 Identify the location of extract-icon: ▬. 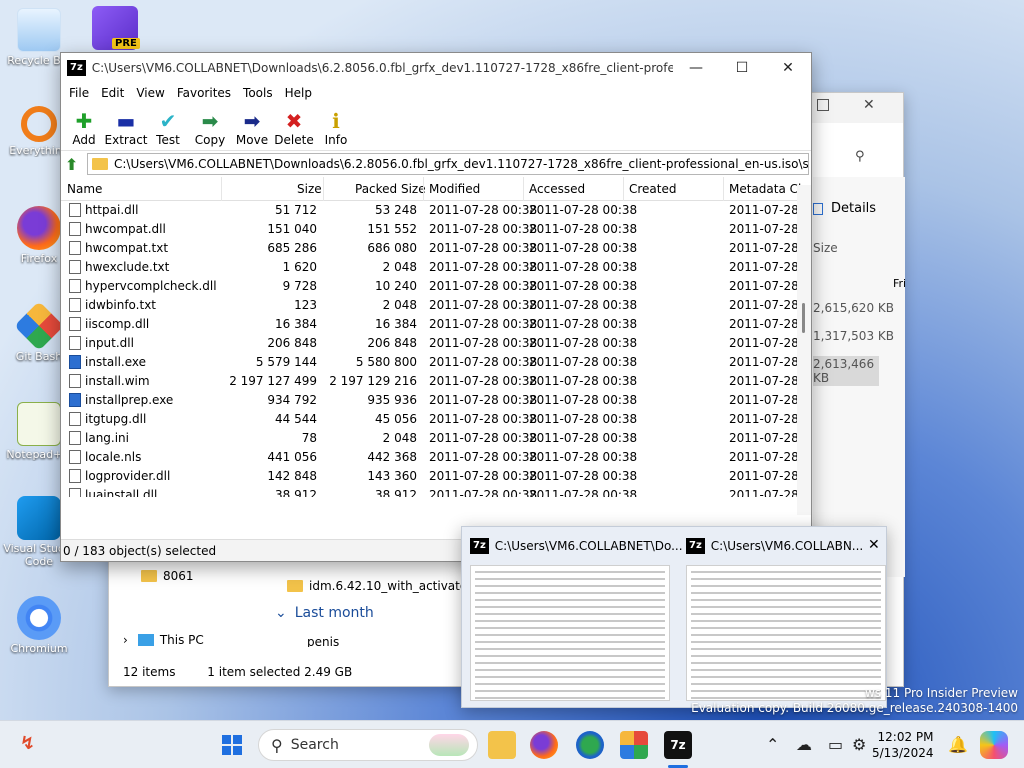
(126, 121).